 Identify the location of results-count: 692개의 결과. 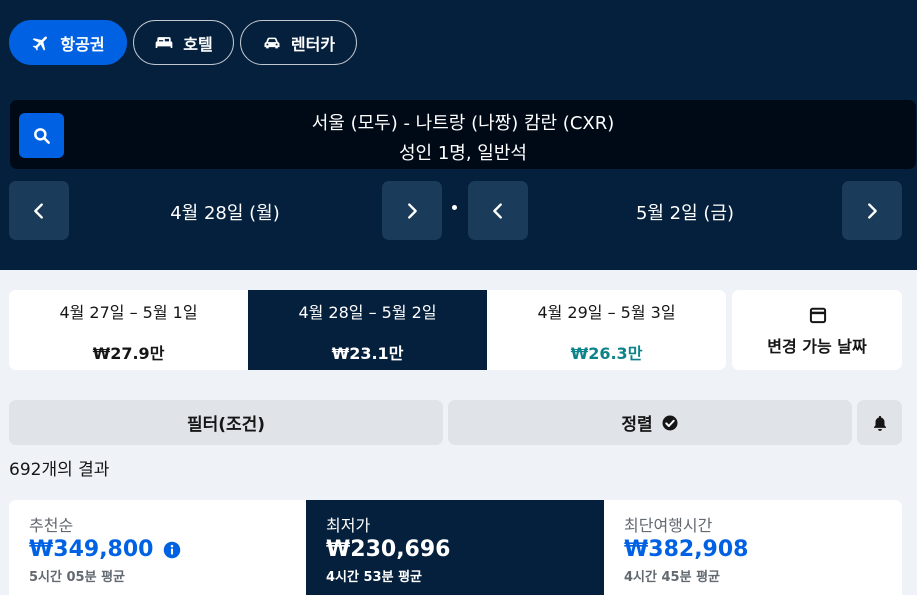
(59, 470).